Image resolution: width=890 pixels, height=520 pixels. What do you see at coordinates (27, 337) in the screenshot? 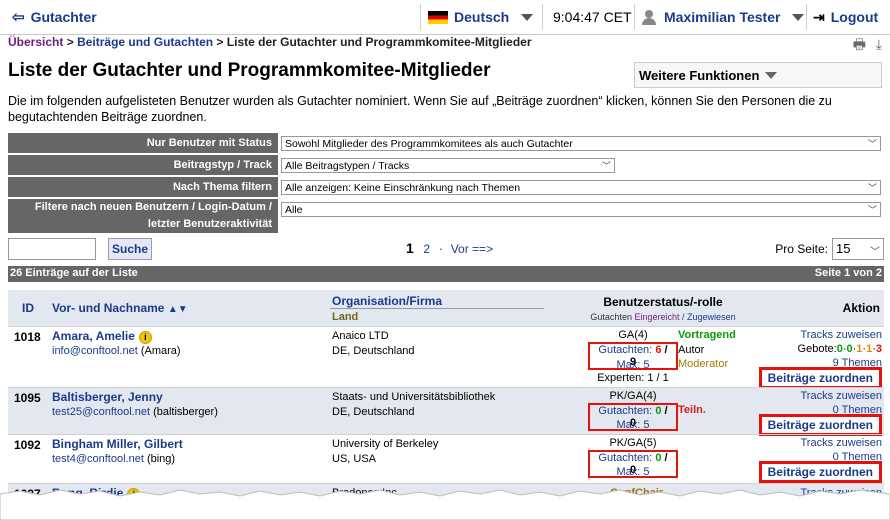
I see `row-id: 1018` at bounding box center [27, 337].